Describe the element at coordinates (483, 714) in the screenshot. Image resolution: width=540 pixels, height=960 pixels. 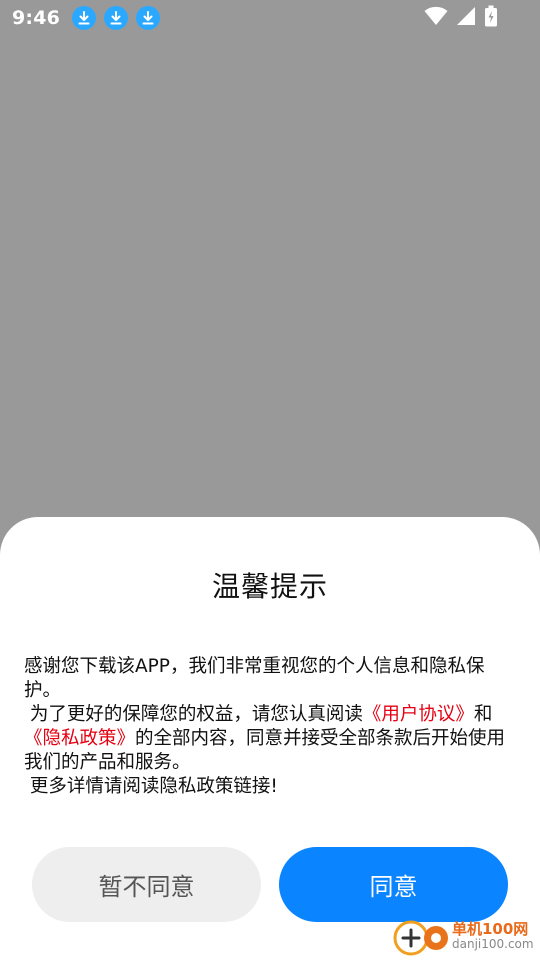
I see `message-and: 和` at that location.